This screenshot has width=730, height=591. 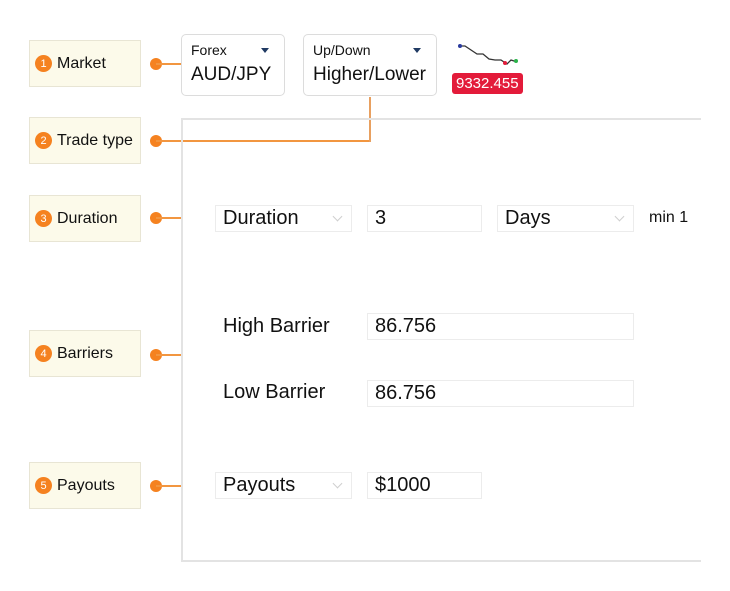 I want to click on annotation-market: 1 Market, so click(x=85, y=63).